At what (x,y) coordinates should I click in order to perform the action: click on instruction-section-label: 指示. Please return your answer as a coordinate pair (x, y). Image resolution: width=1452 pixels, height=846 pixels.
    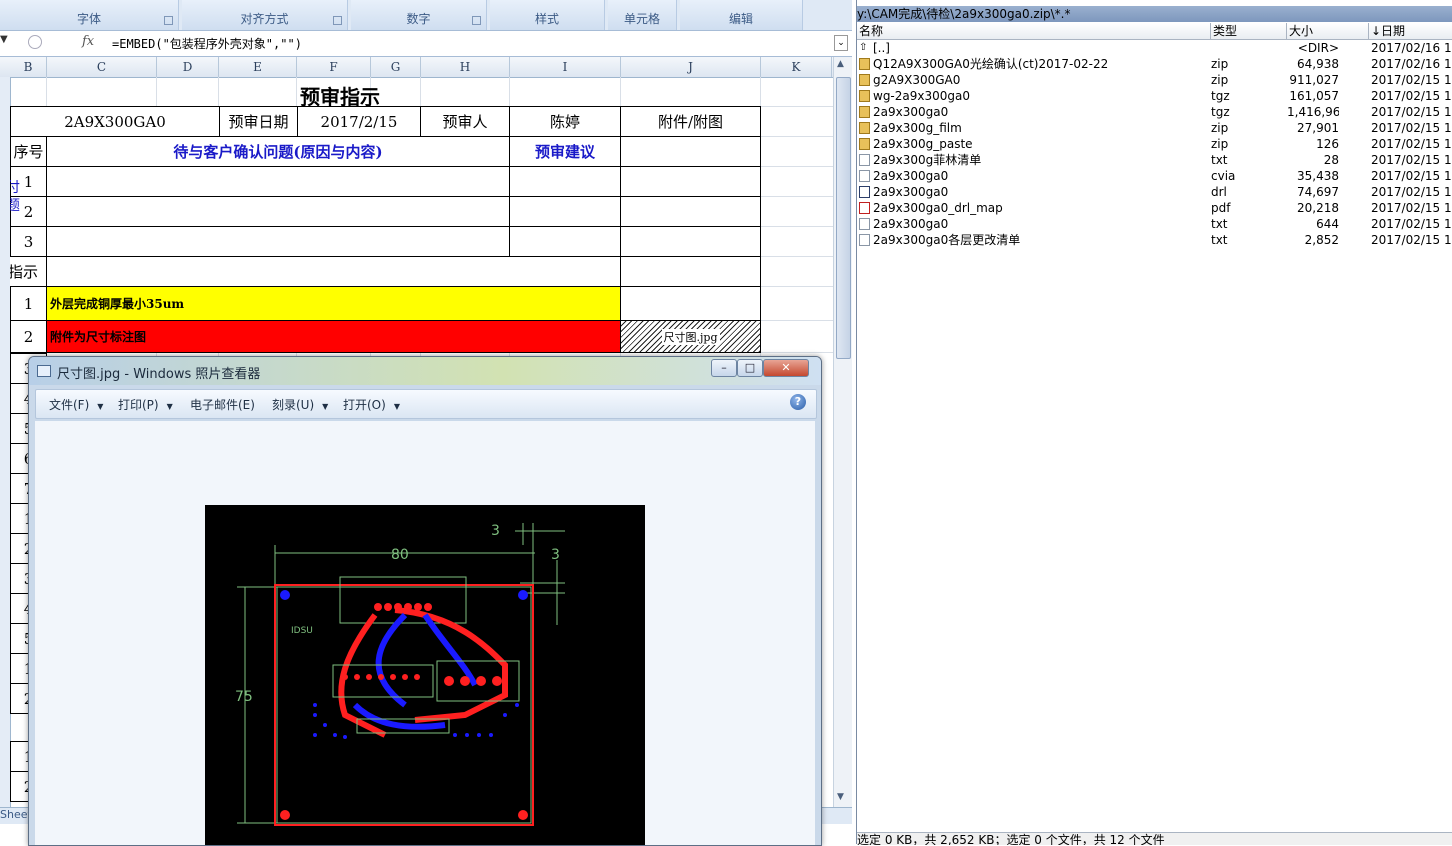
    Looking at the image, I should click on (28, 271).